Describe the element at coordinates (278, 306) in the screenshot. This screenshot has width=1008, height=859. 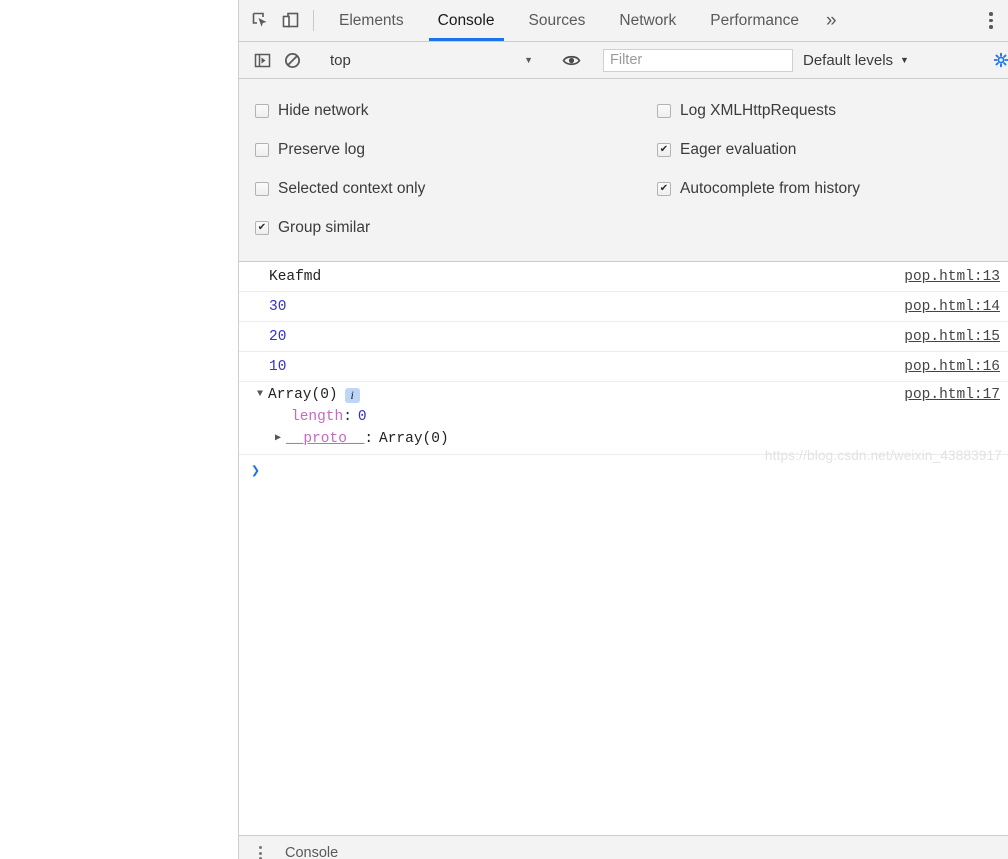
I see `console-message-text: 30` at that location.